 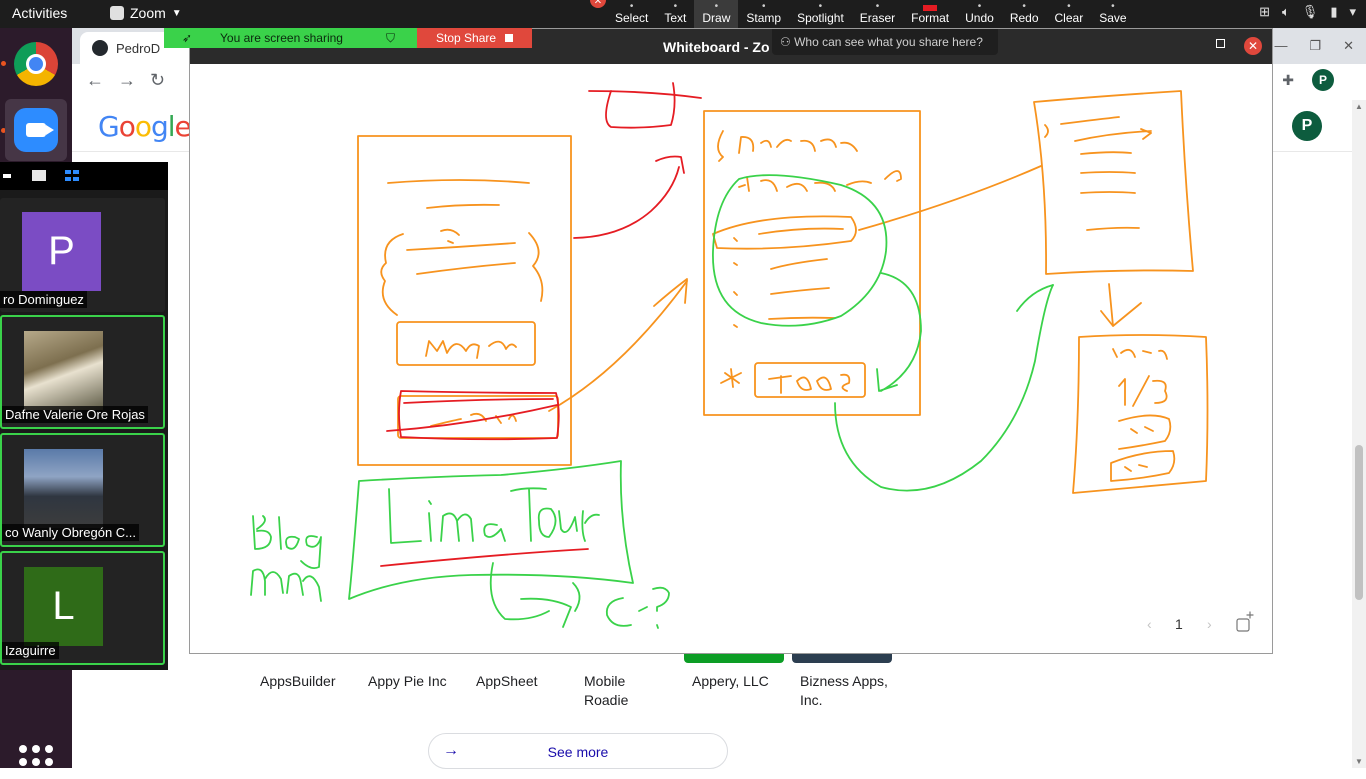 What do you see at coordinates (1334, 11) in the screenshot?
I see `battery-icon: ▮` at bounding box center [1334, 11].